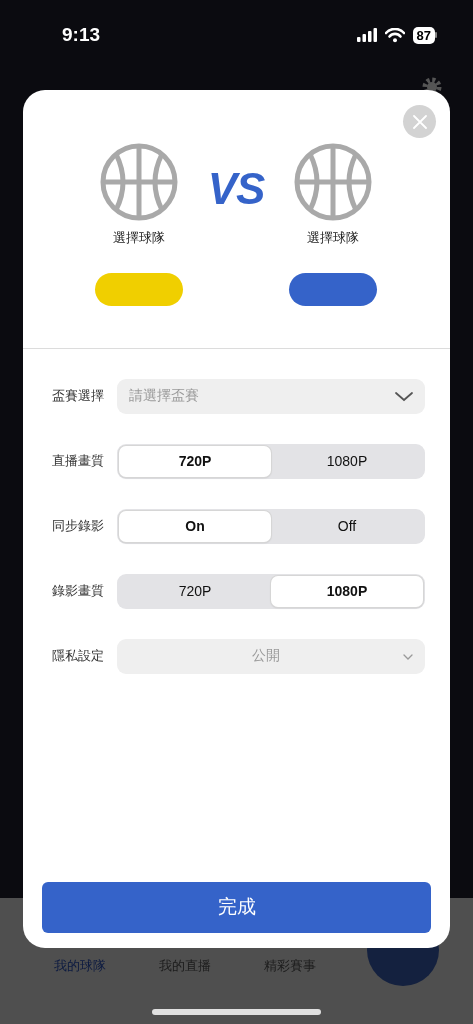 The height and width of the screenshot is (1024, 473). Describe the element at coordinates (78, 592) in the screenshot. I see `field-label: 錄影畫質` at that location.